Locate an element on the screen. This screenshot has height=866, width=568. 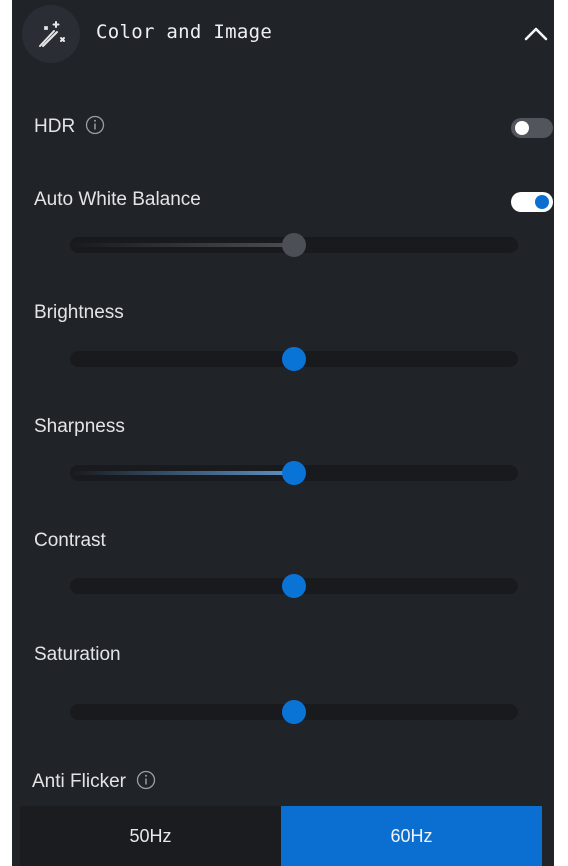
section-header: Color and Image is located at coordinates (283, 34).